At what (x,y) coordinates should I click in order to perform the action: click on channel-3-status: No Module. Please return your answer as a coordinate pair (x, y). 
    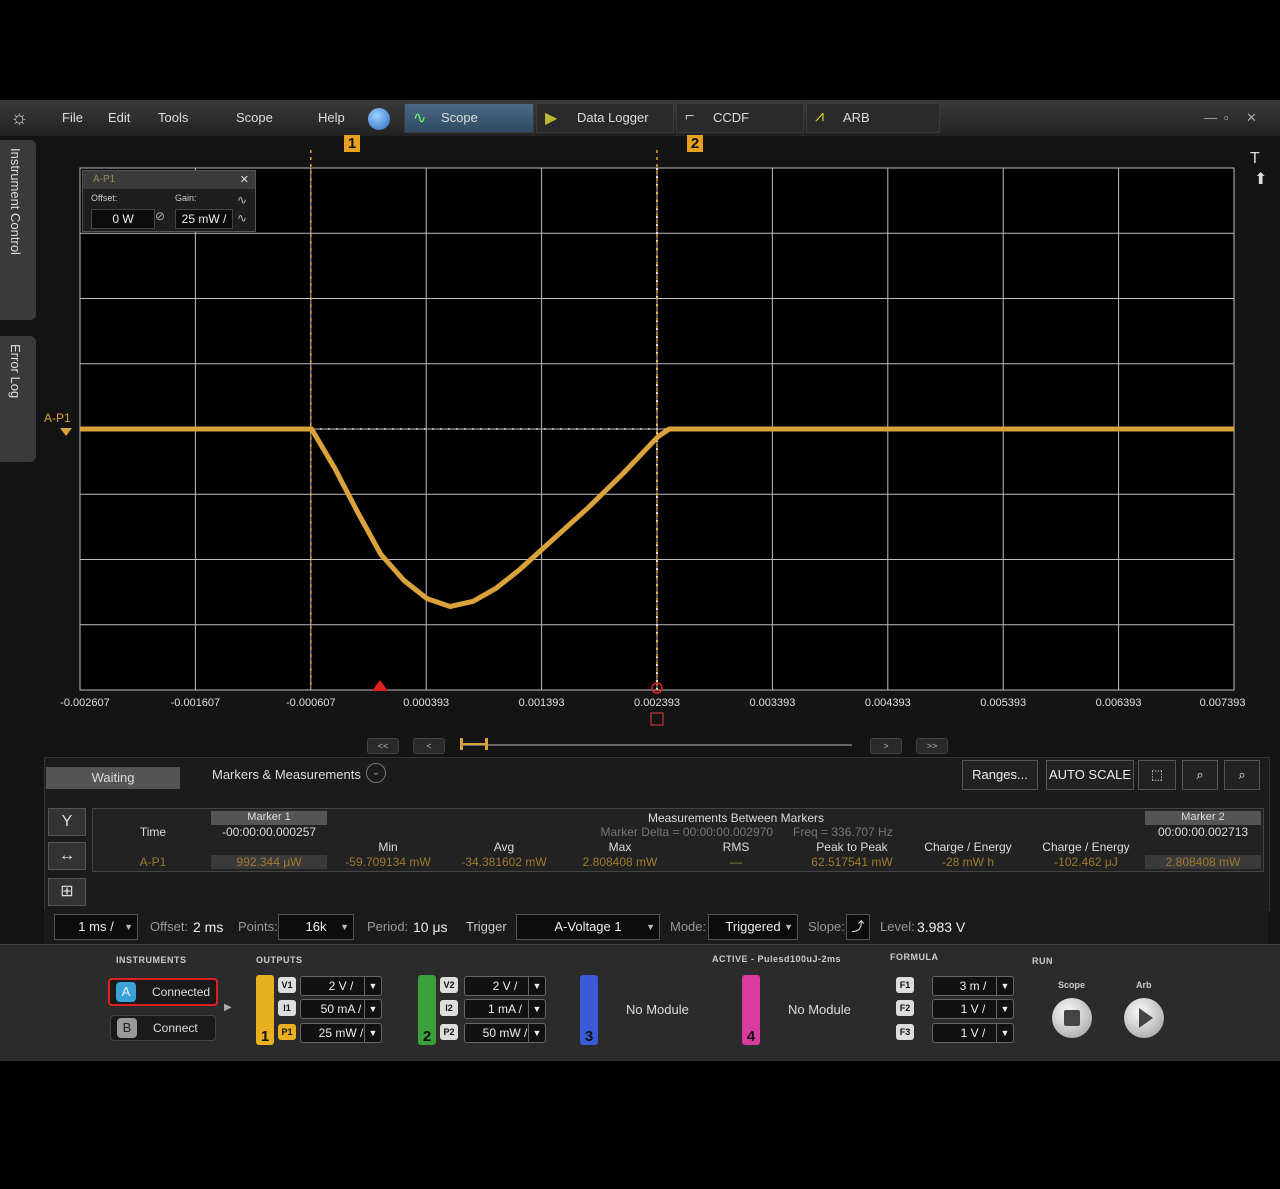
    Looking at the image, I should click on (657, 1009).